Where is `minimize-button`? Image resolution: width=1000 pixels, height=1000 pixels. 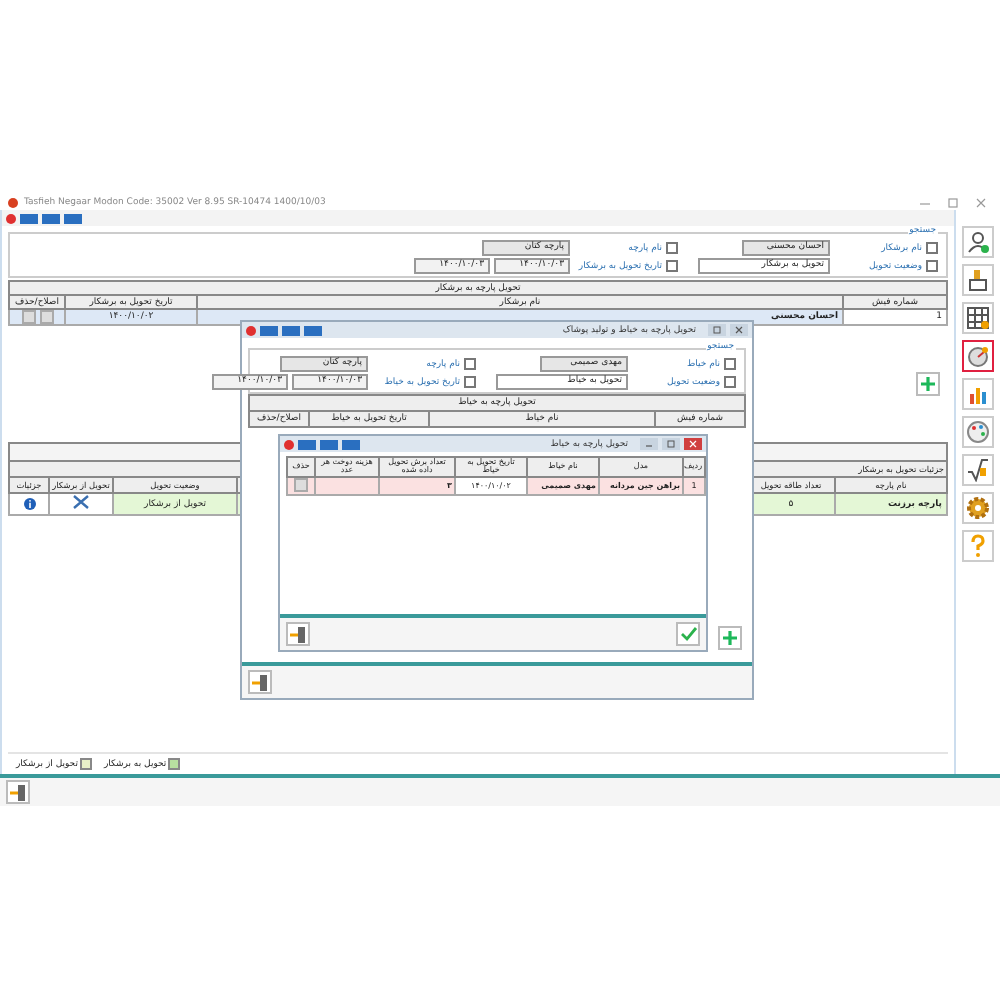 minimize-button is located at coordinates (649, 444).